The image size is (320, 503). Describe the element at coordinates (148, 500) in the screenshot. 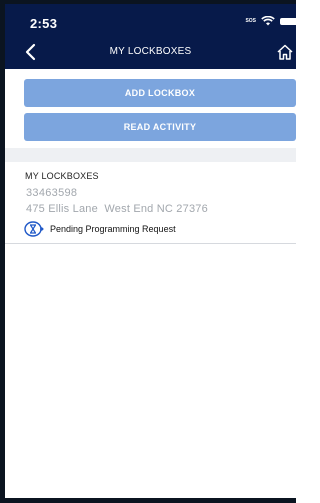

I see `device-frame-bottom` at that location.